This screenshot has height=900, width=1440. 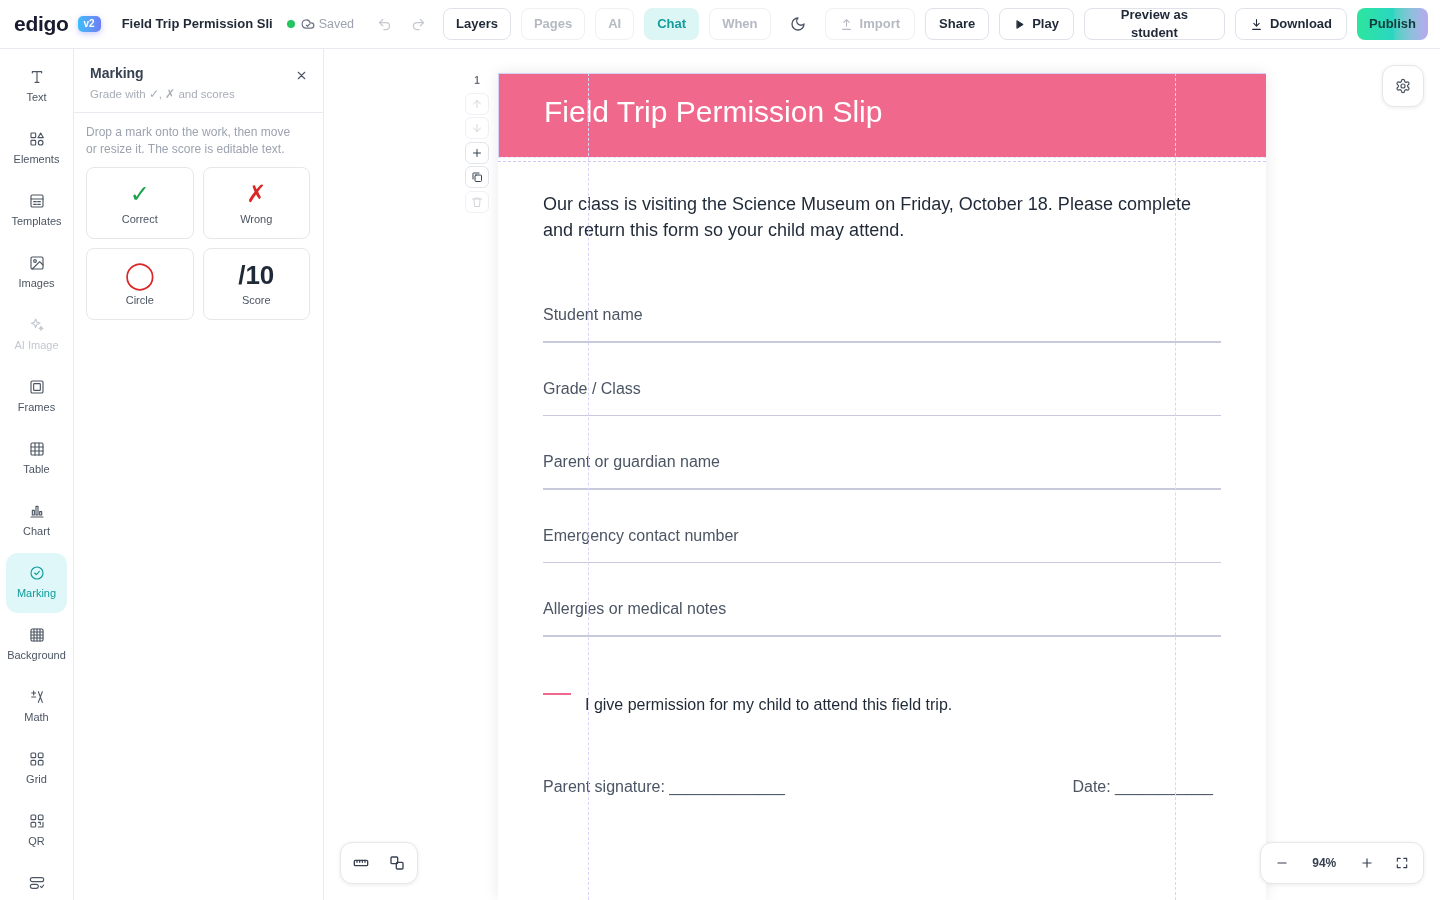 I want to click on check-circle-icon, so click(x=36, y=573).